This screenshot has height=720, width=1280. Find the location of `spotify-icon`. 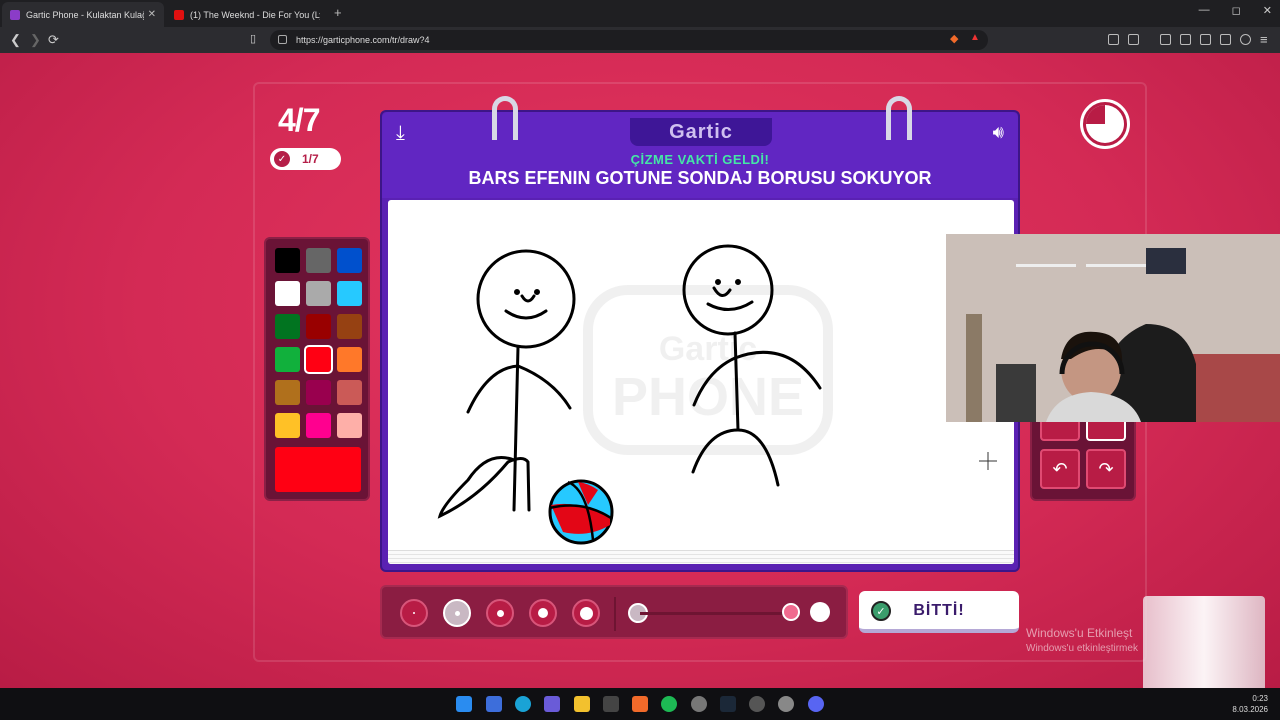

spotify-icon is located at coordinates (669, 704).